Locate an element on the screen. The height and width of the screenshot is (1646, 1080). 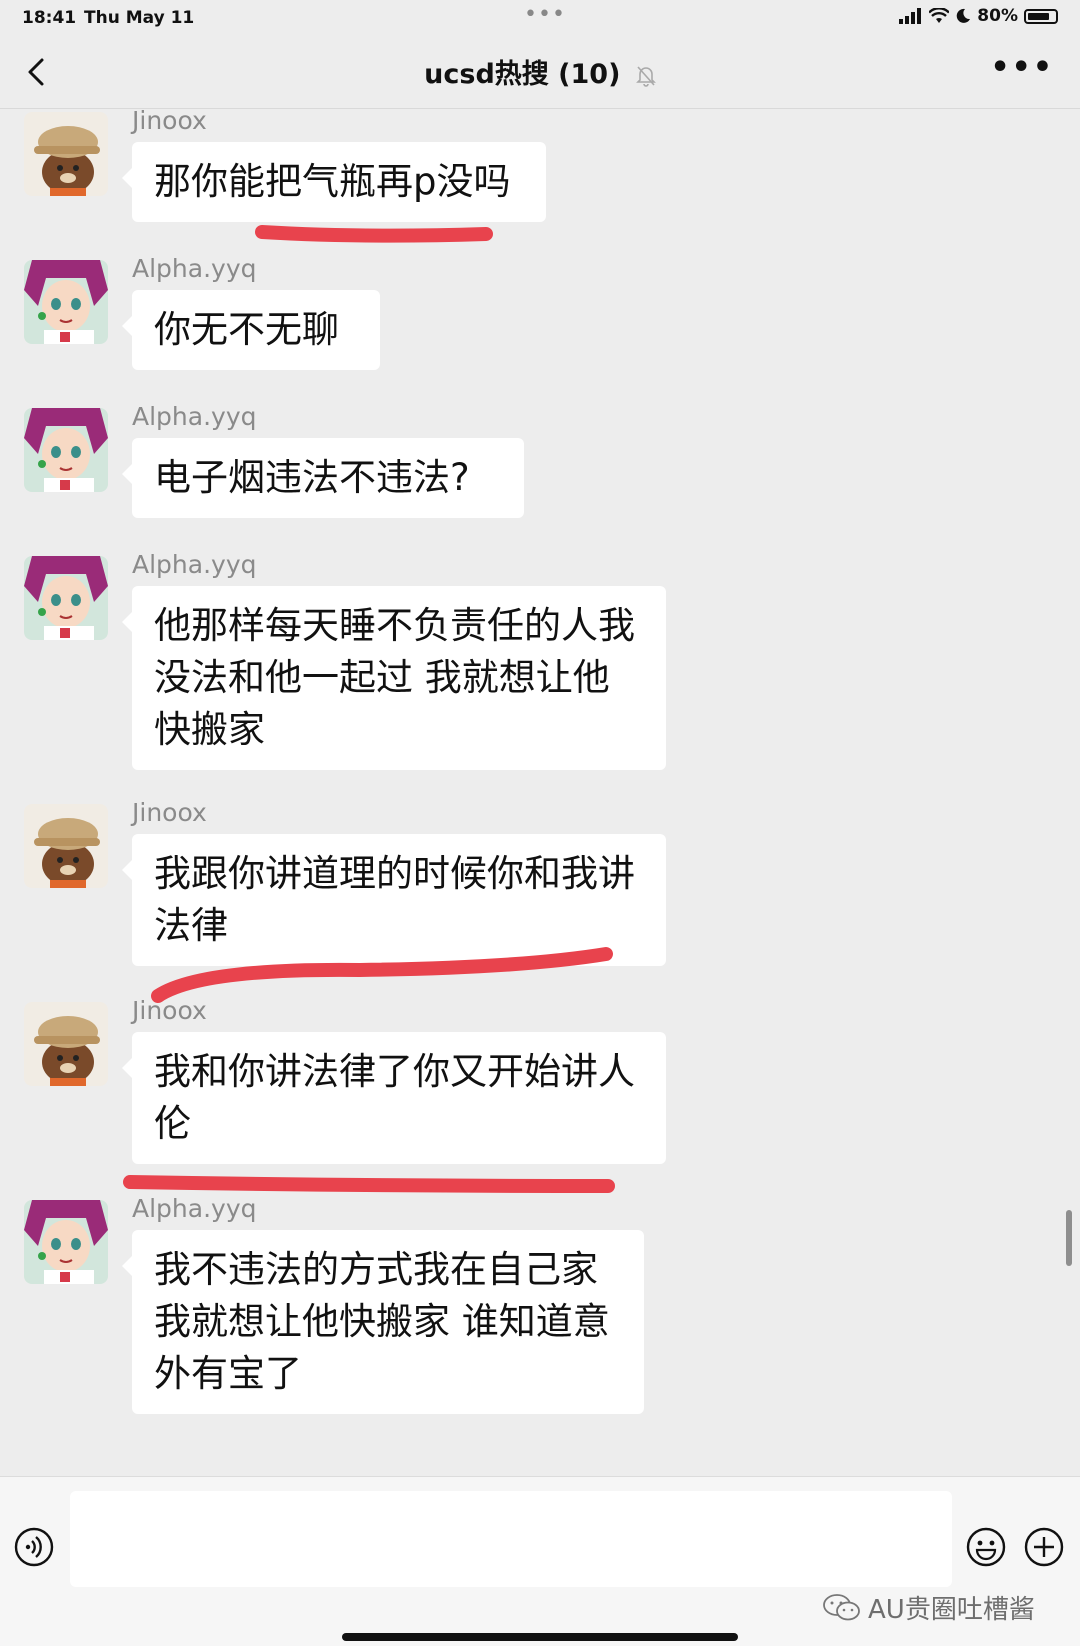
message-text-line: 电子烟违法不违法? is located at coordinates (312, 477).